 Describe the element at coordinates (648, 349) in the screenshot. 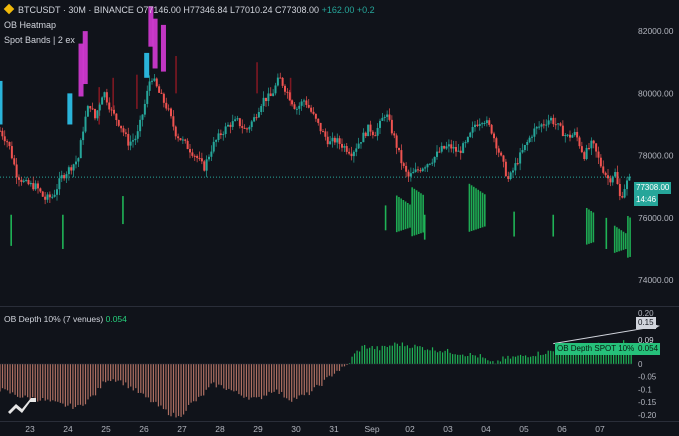

I see `depth-value-tag: 0.054` at that location.